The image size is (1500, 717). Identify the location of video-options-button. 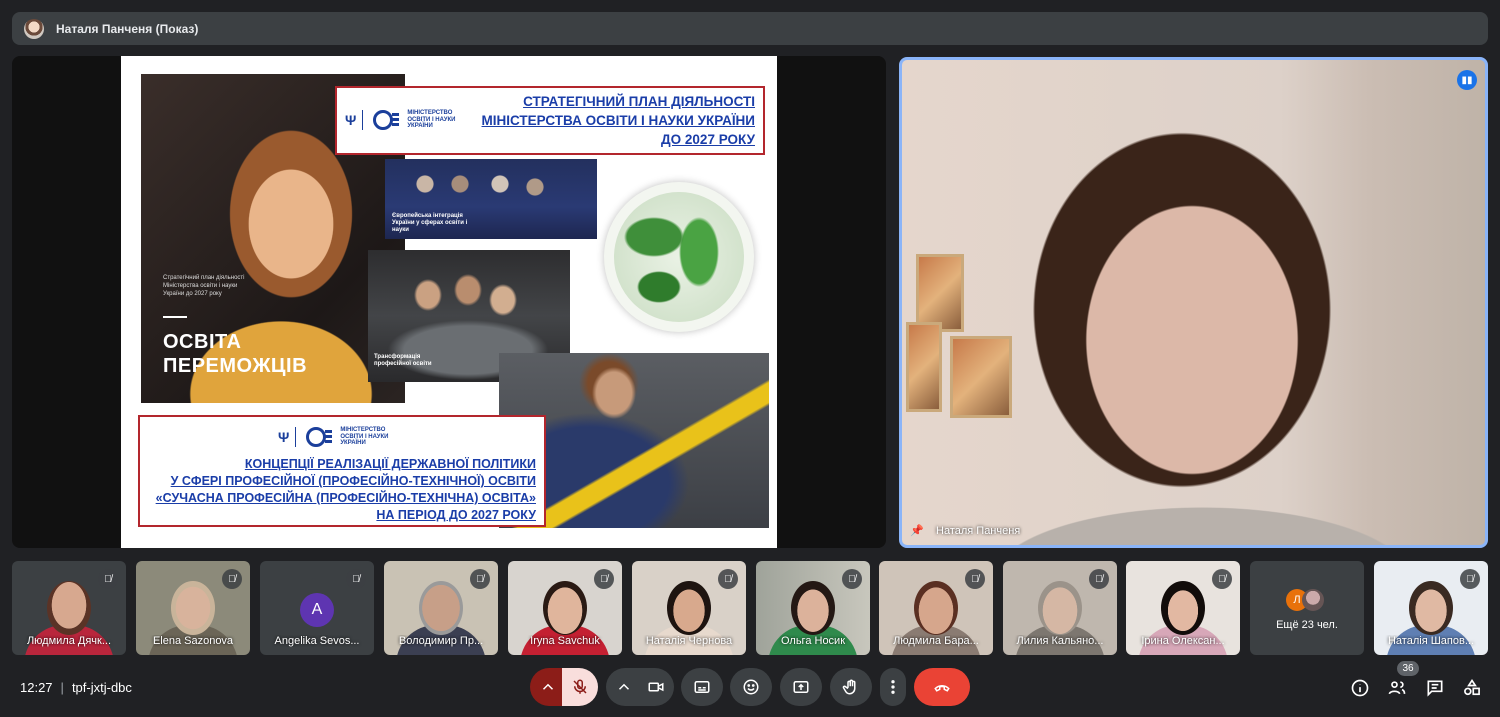
(624, 687).